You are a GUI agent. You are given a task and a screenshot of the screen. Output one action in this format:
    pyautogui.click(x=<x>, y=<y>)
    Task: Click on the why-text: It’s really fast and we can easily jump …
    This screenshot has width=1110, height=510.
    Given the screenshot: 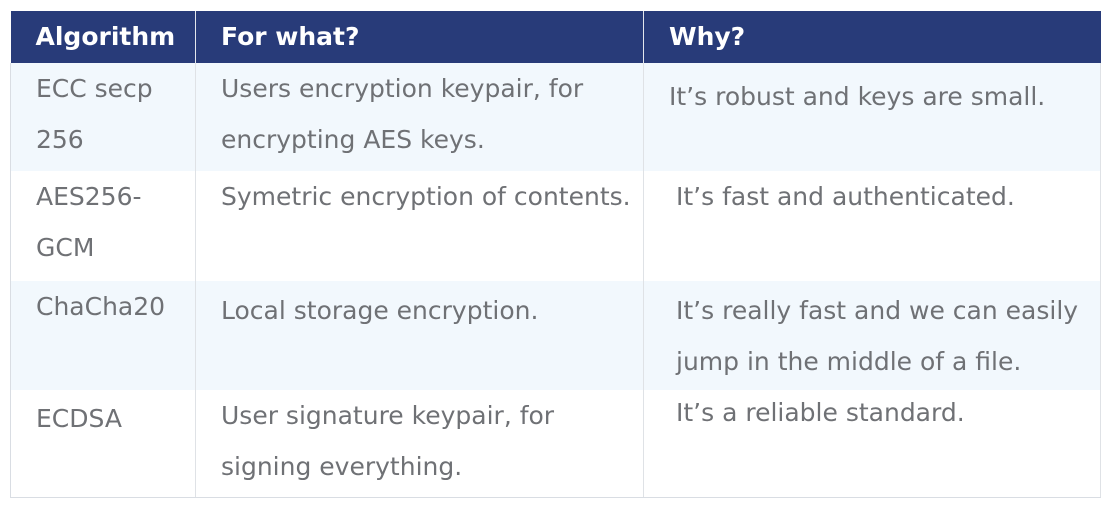 What is the action you would take?
    pyautogui.click(x=877, y=336)
    